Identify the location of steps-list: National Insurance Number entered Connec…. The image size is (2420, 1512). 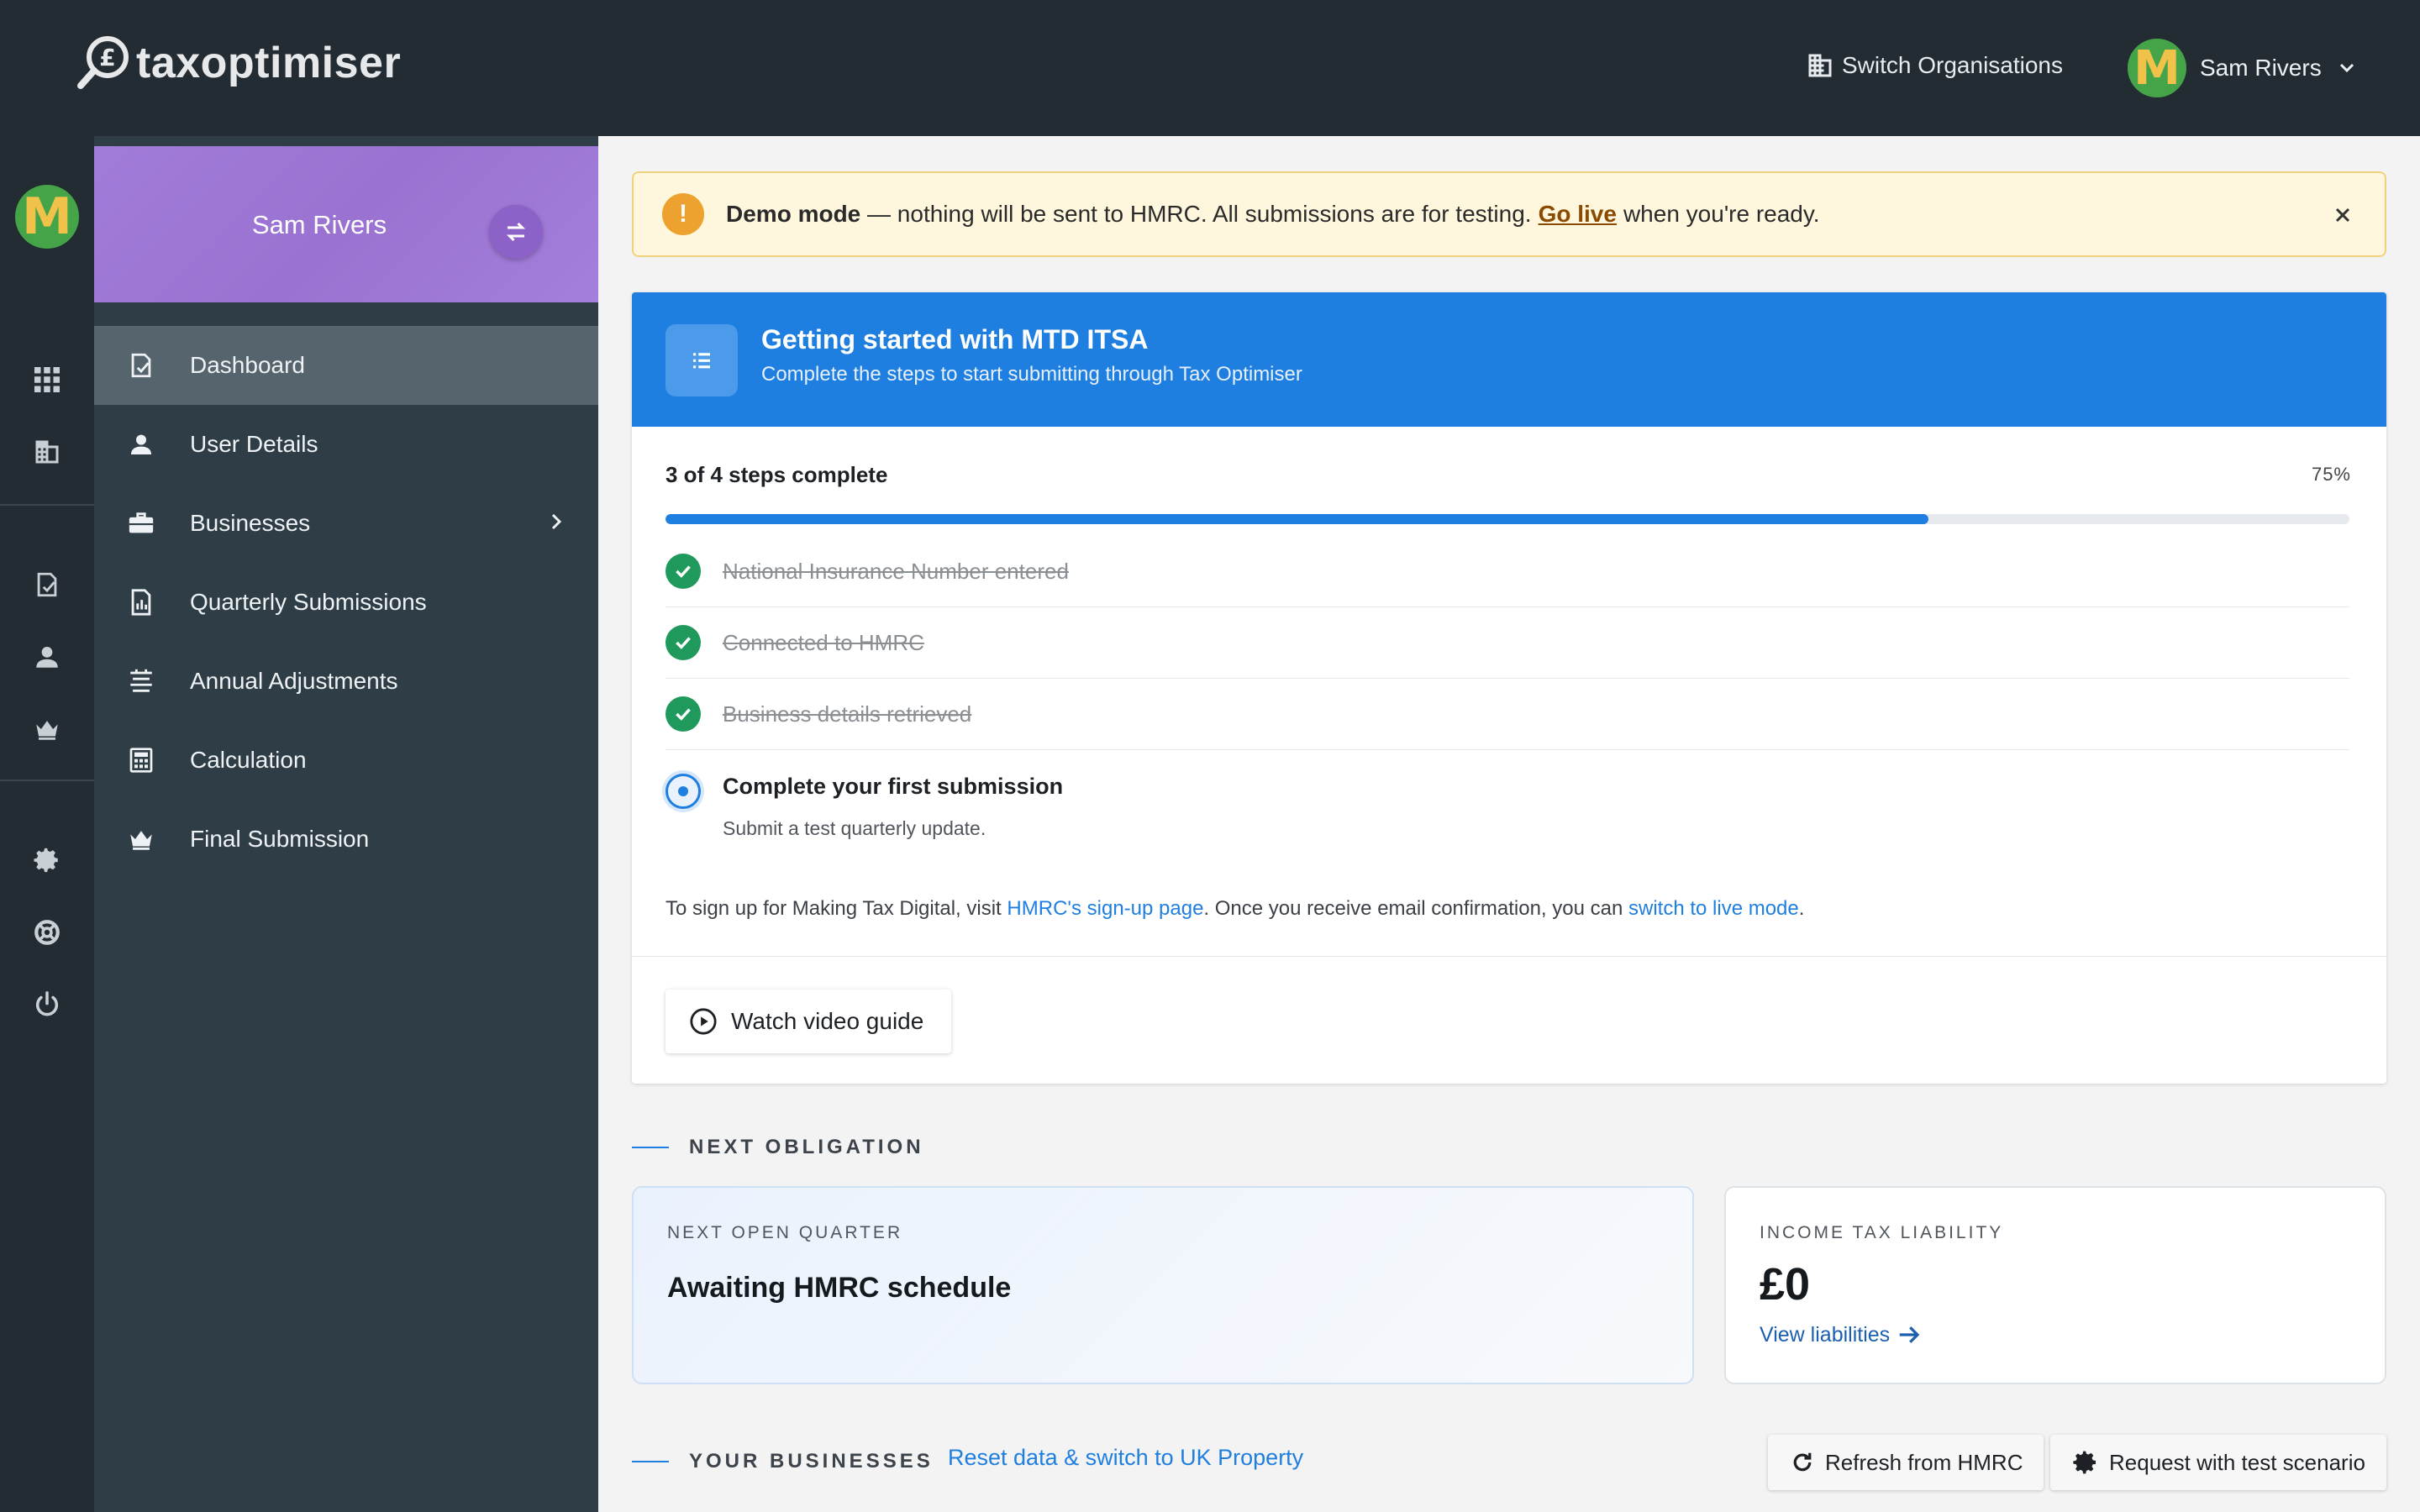
(1507, 689).